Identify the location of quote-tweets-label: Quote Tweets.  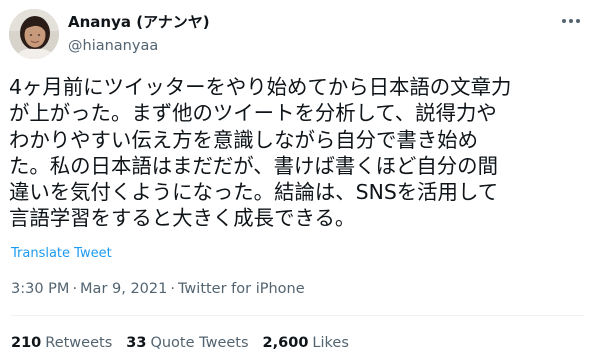
(199, 343).